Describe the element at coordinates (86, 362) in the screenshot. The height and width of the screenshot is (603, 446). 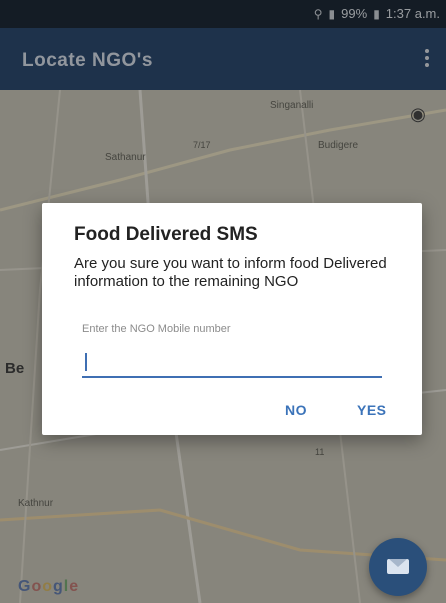
I see `text-cursor` at that location.